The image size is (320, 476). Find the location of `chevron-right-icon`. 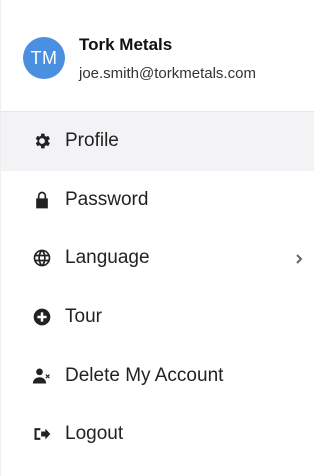

chevron-right-icon is located at coordinates (300, 258).